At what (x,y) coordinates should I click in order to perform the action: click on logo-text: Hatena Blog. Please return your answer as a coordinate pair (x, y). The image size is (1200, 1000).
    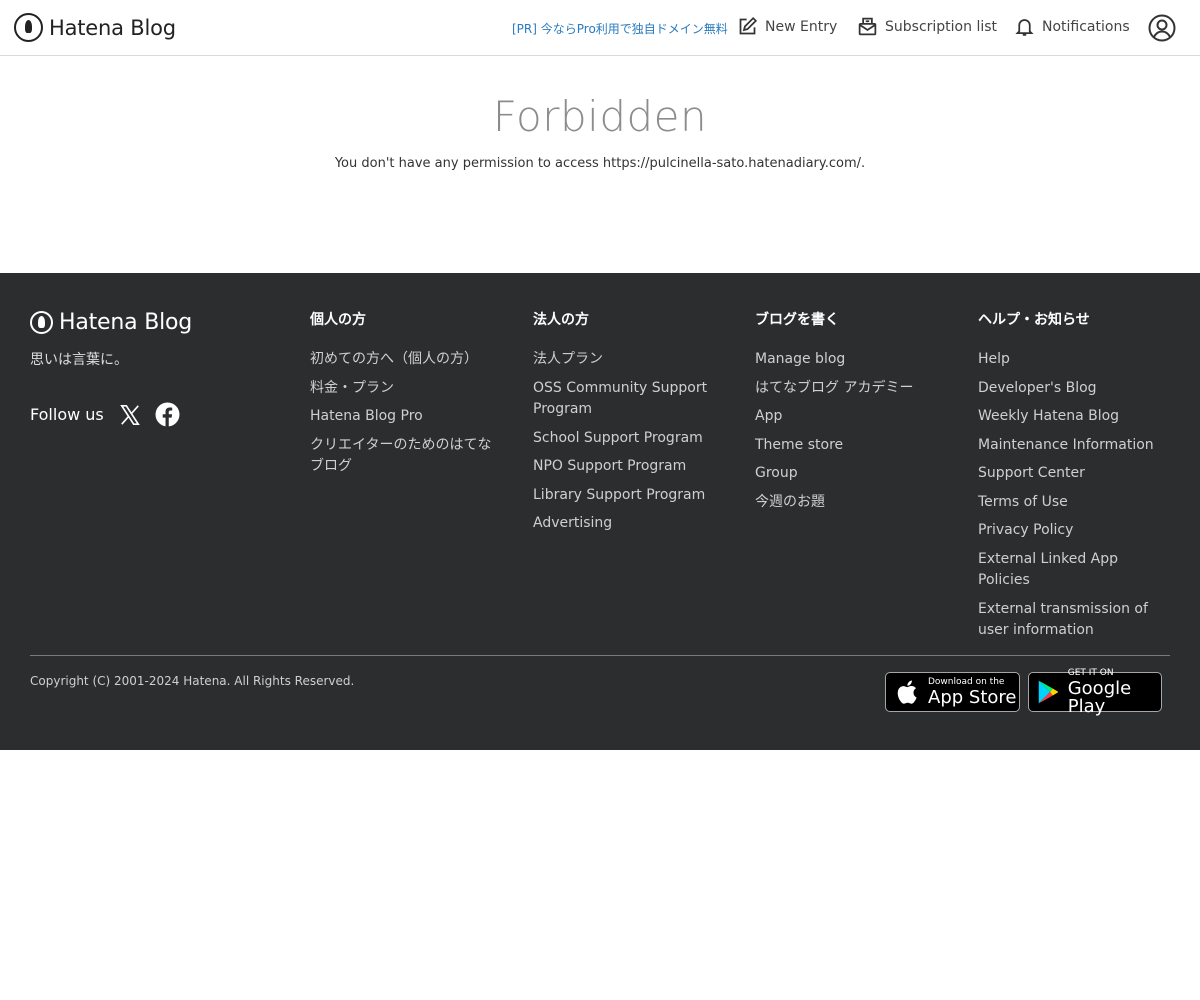
    Looking at the image, I should click on (112, 27).